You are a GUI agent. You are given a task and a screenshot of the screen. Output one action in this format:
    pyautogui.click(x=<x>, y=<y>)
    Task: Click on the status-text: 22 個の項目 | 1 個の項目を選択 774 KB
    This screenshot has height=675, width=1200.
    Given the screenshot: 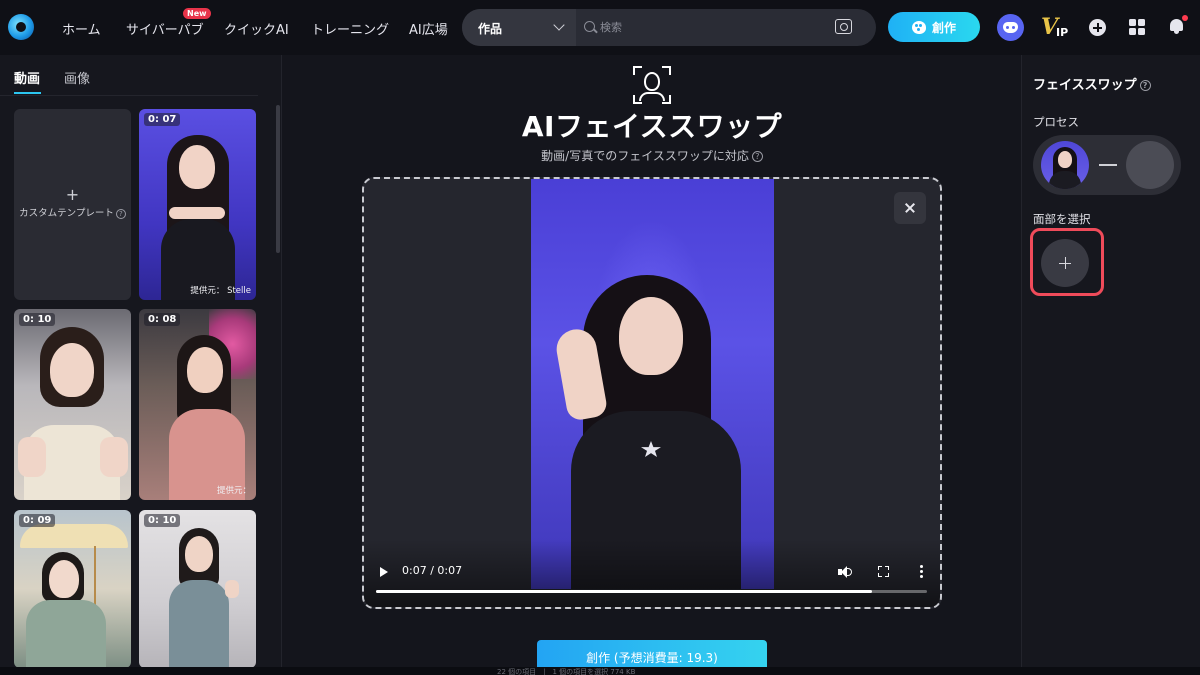 What is the action you would take?
    pyautogui.click(x=566, y=671)
    